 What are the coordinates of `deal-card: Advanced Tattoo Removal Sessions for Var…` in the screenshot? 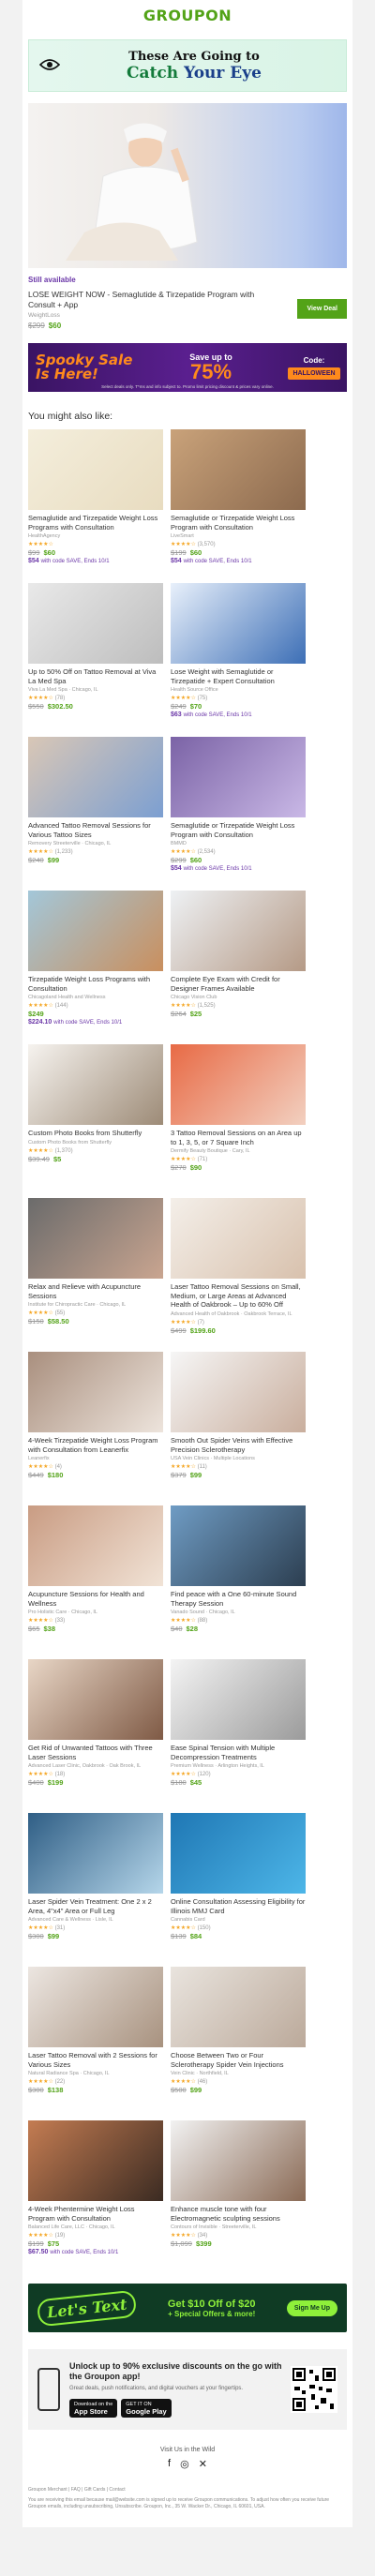 It's located at (95, 814).